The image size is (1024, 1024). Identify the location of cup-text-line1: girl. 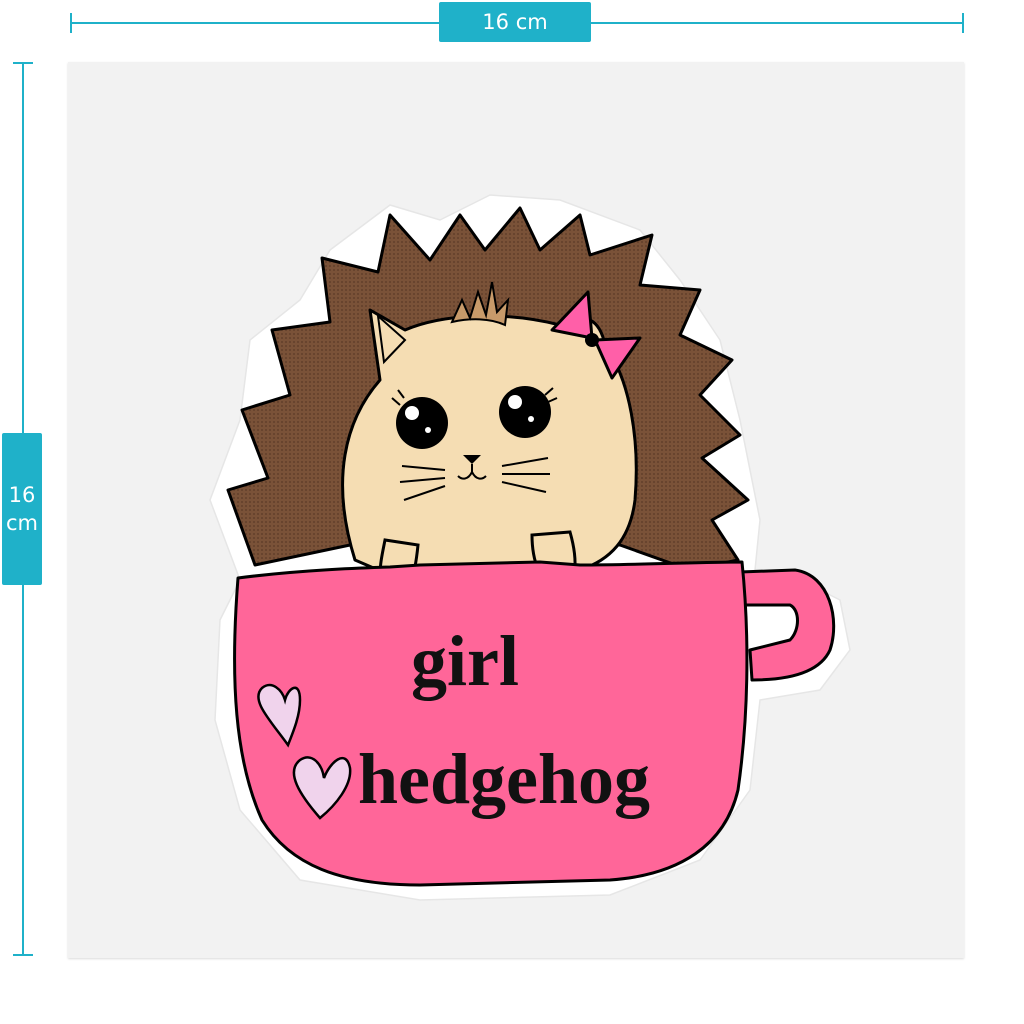
(465, 661).